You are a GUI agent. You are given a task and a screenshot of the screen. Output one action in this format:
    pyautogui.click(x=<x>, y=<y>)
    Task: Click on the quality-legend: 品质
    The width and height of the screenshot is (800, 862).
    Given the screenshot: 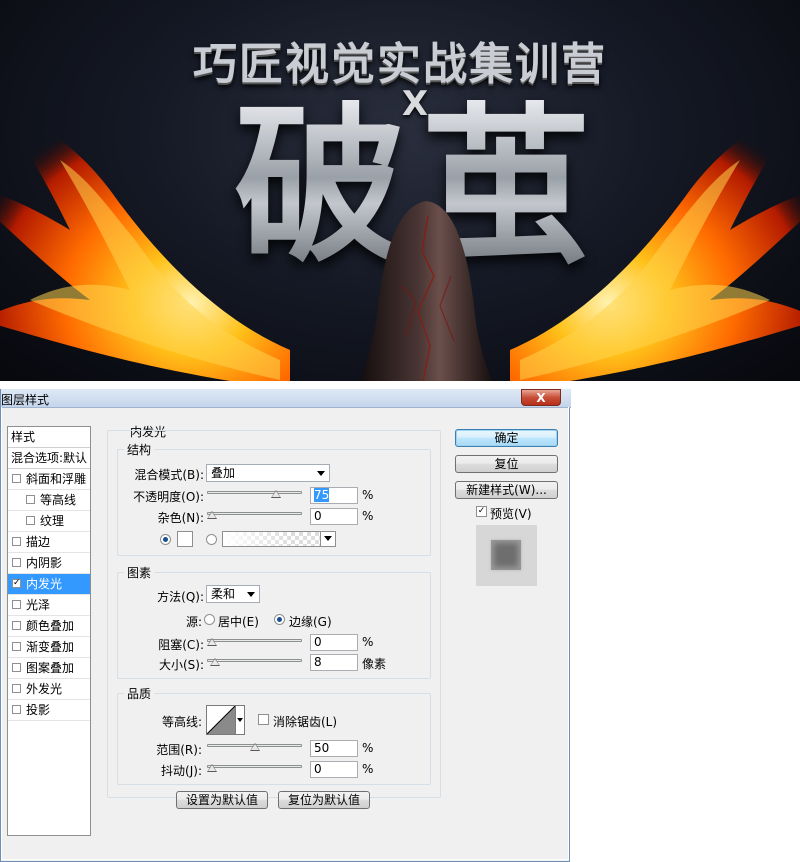 What is the action you would take?
    pyautogui.click(x=139, y=694)
    